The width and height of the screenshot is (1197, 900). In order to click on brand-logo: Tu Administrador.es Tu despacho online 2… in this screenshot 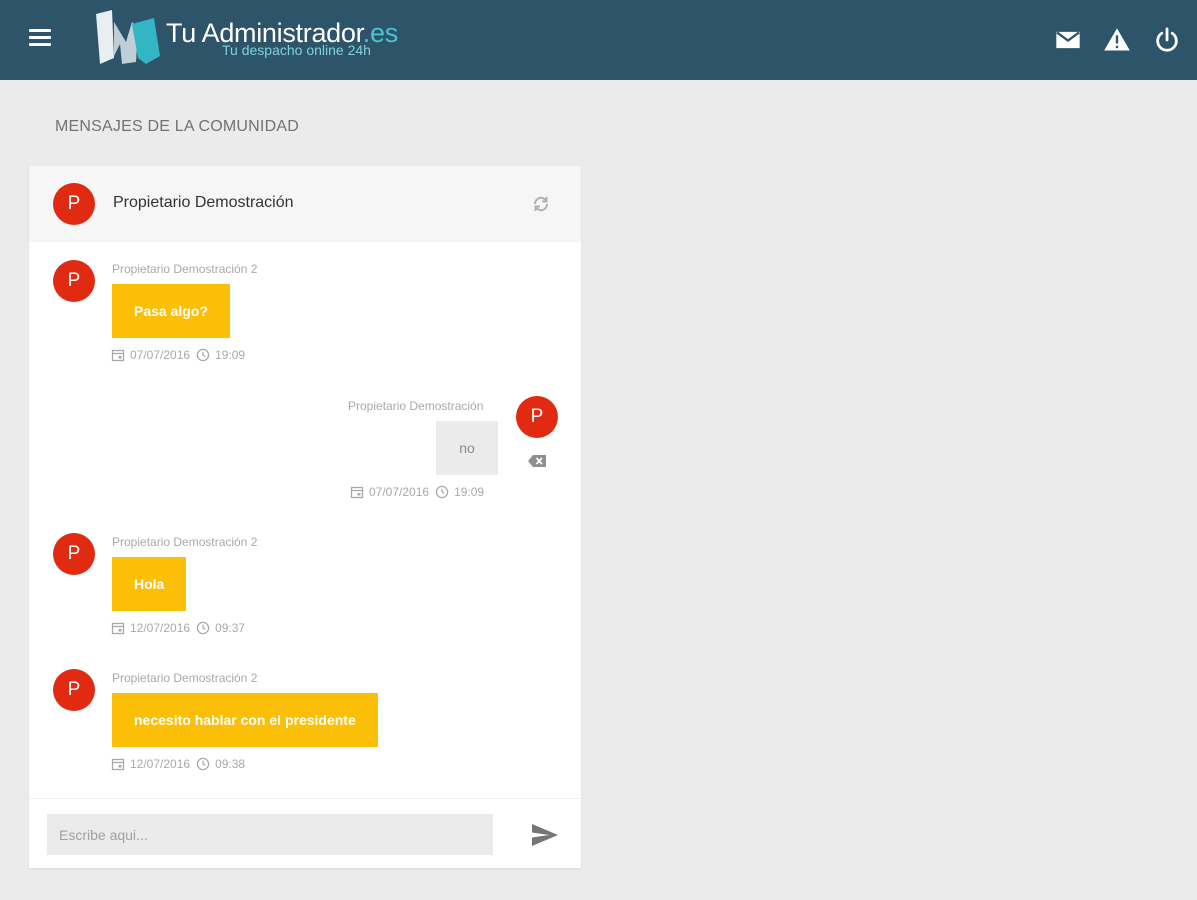, I will do `click(252, 40)`.